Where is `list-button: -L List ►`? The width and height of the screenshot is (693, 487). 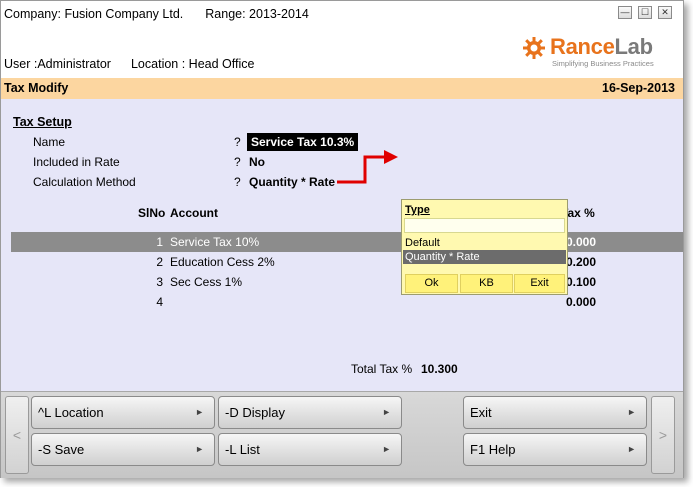
list-button: -L List ► is located at coordinates (310, 449).